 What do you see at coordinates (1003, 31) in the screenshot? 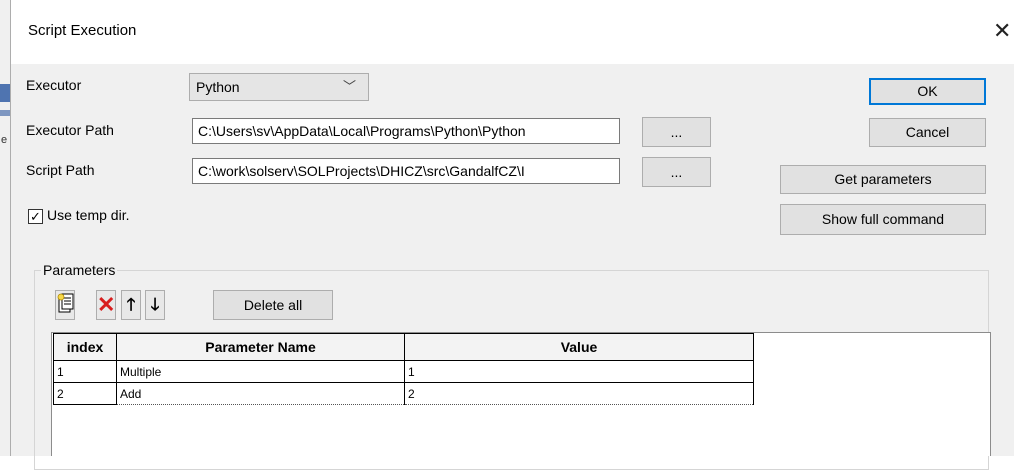
I see `close-icon: ✕` at bounding box center [1003, 31].